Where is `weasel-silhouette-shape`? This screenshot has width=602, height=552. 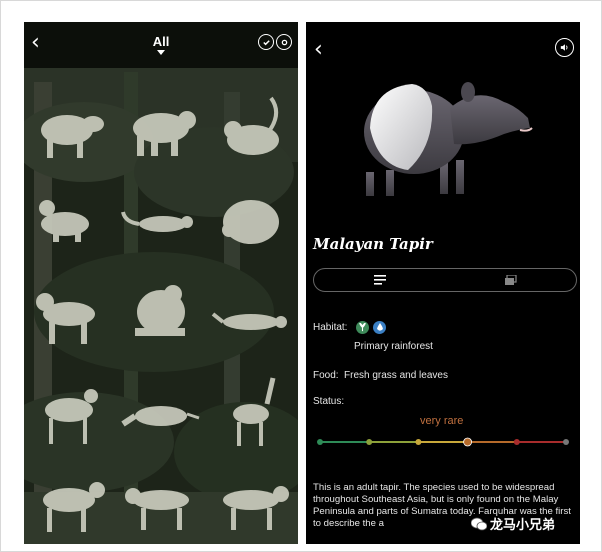
weasel-silhouette-shape is located at coordinates (157, 221).